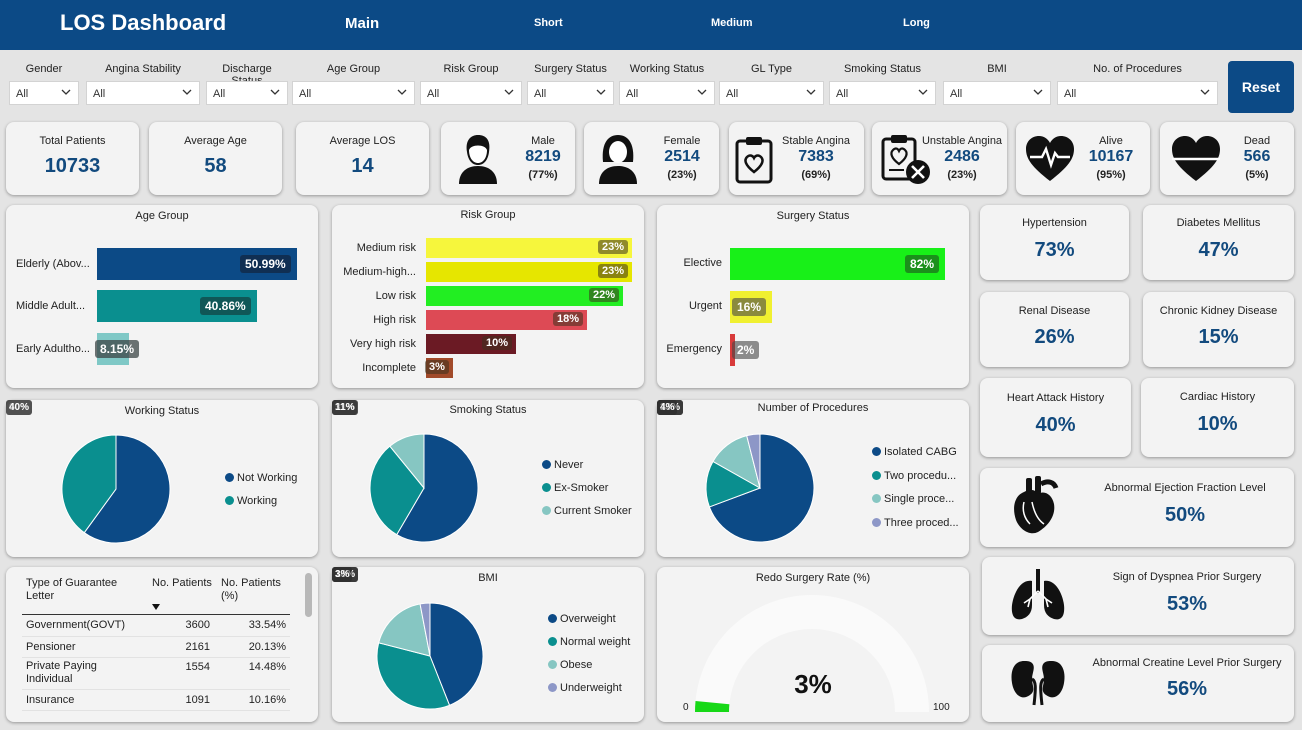  Describe the element at coordinates (353, 93) in the screenshot. I see `age-group-dropdown: All` at that location.